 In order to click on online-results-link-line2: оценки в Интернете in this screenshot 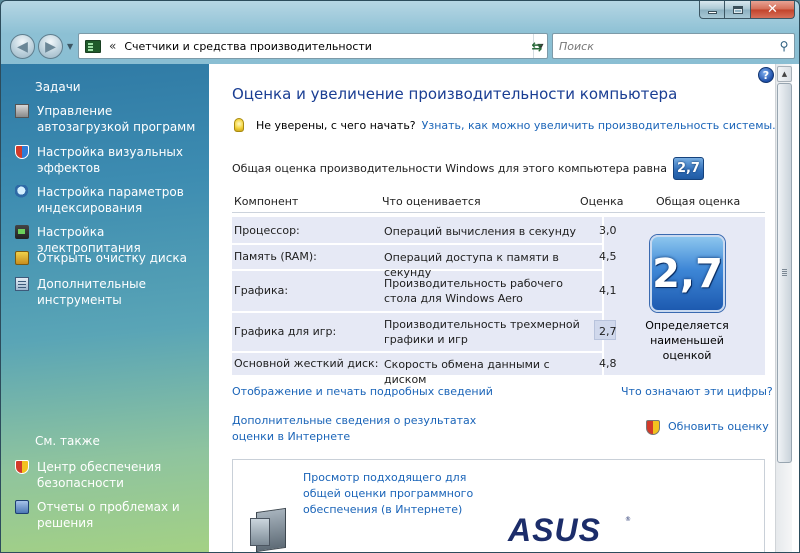, I will do `click(291, 437)`.